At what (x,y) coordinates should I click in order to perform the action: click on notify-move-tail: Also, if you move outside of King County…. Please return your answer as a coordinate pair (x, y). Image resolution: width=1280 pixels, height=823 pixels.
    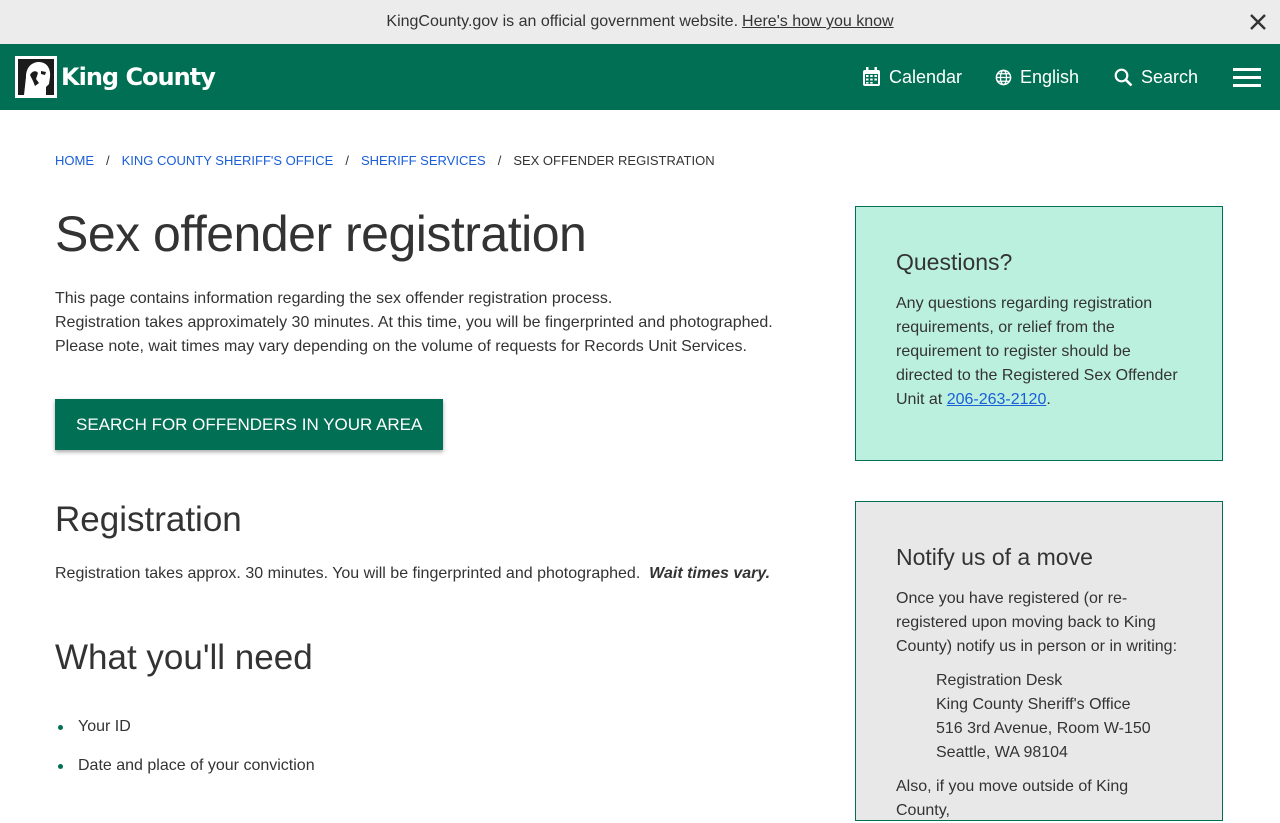
    Looking at the image, I should click on (1012, 798).